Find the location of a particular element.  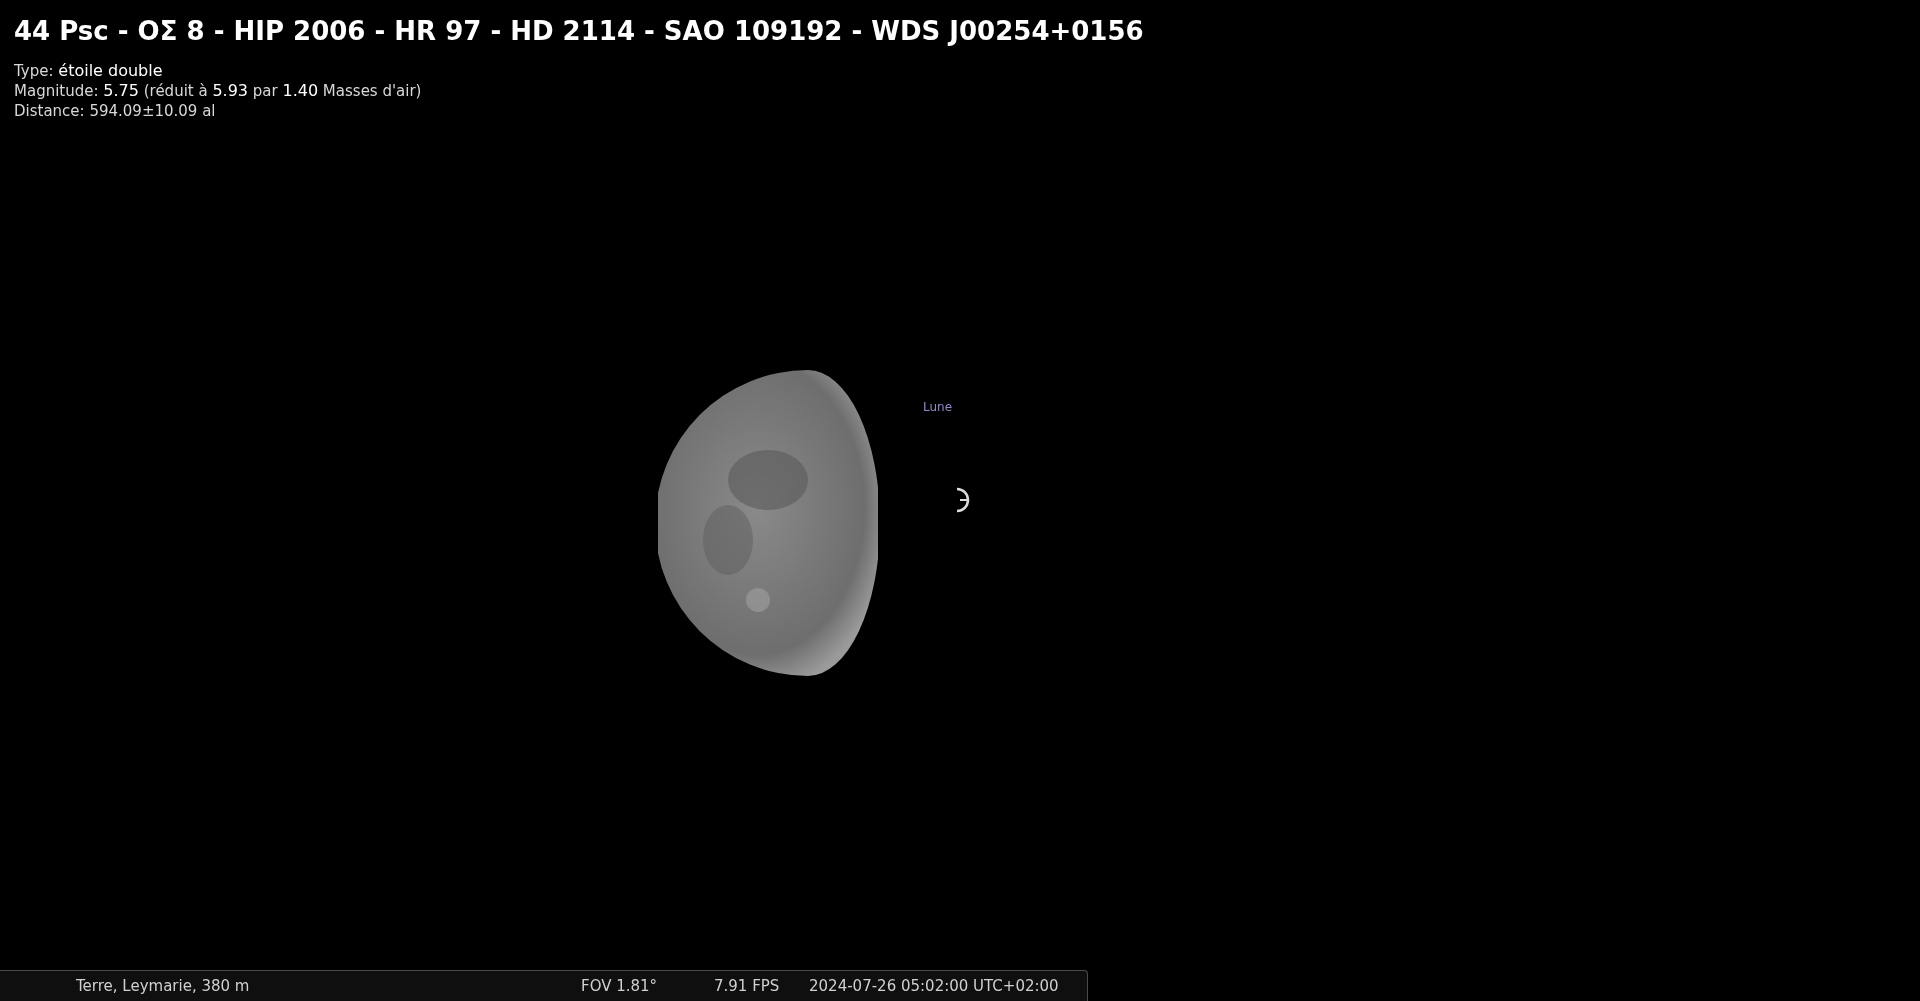

location-text: Terre, Leymarie, 380 m is located at coordinates (163, 986).